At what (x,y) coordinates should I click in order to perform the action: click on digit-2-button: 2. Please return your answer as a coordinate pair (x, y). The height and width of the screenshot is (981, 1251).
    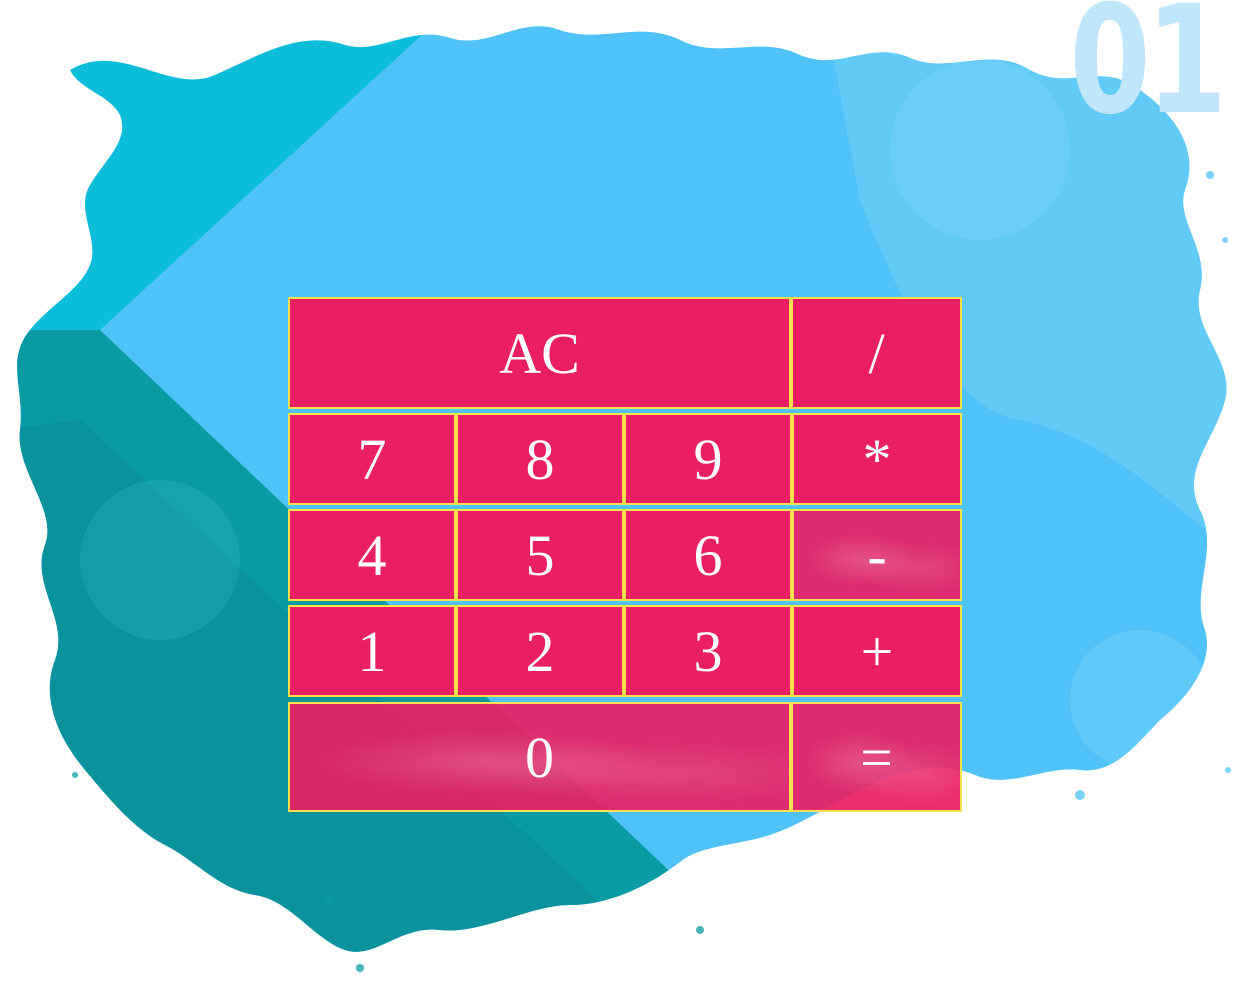
    Looking at the image, I should click on (540, 651).